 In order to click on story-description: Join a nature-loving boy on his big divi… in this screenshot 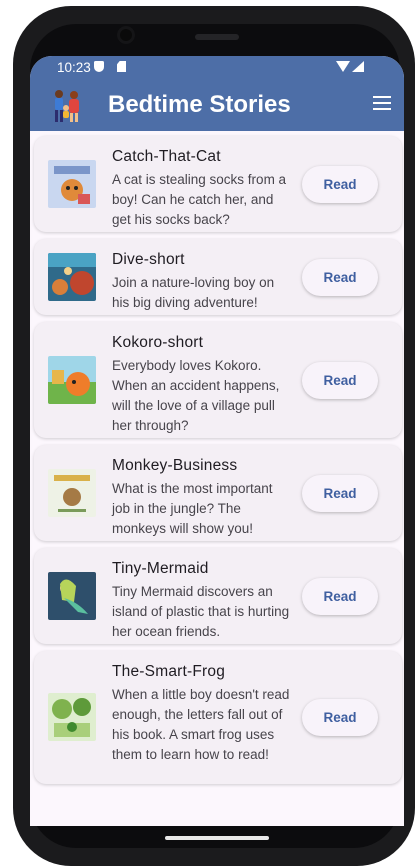, I will do `click(193, 292)`.